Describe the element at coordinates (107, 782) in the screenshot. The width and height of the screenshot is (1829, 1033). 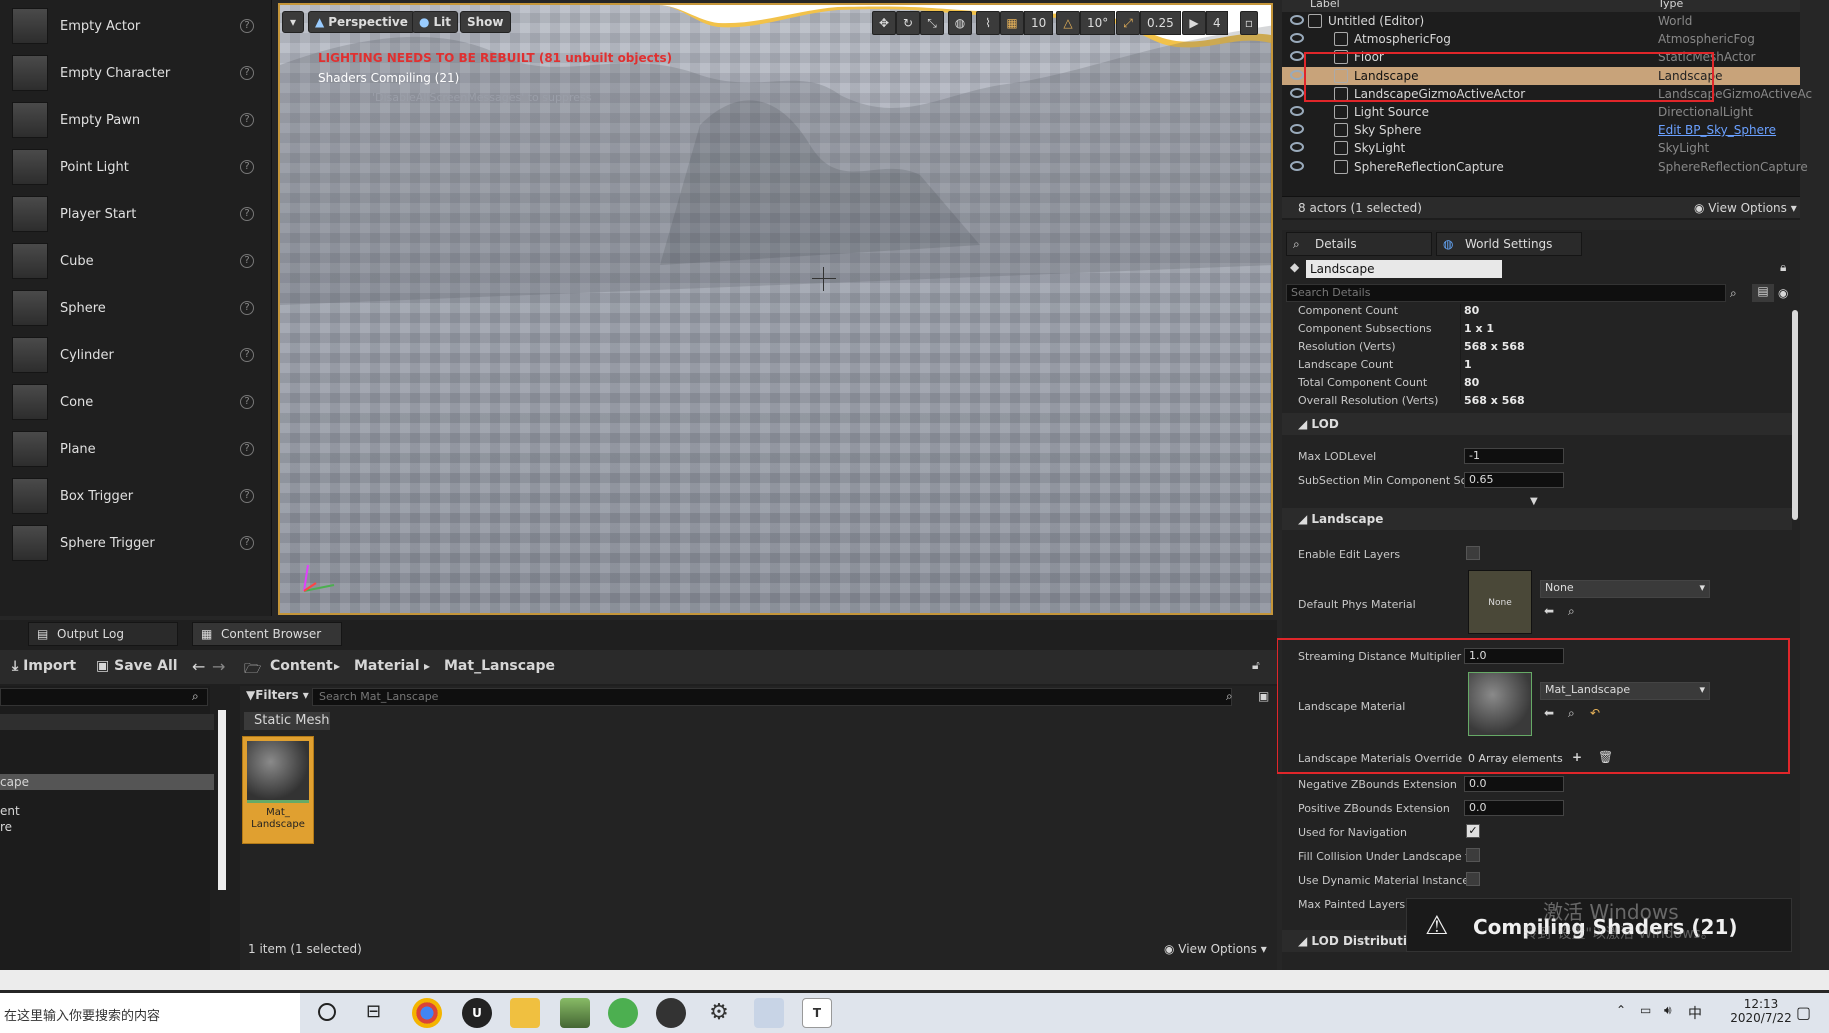
I see `tree-row-selected: cape` at that location.